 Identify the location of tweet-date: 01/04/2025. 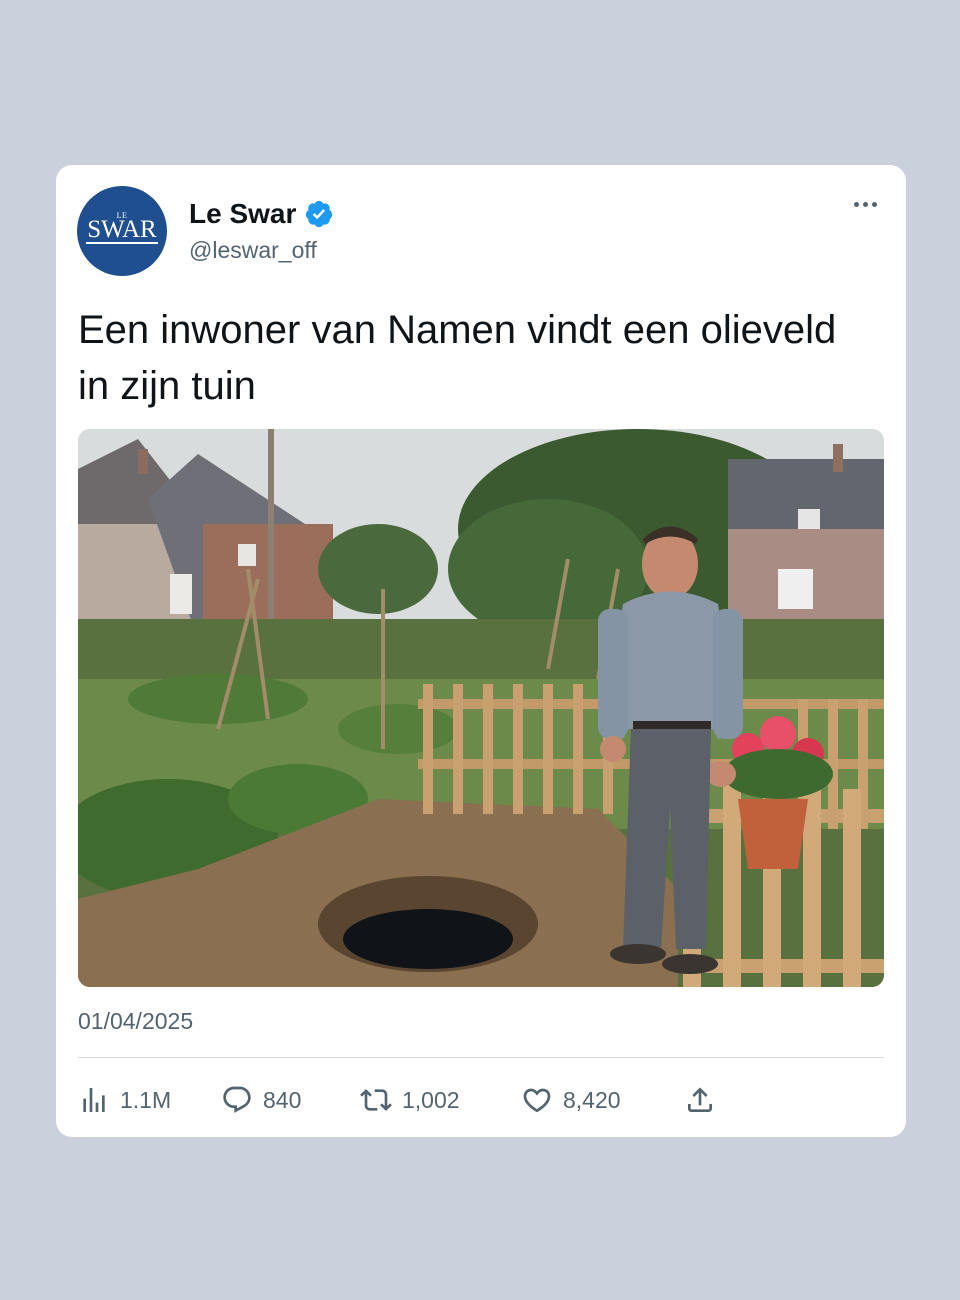
(135, 1021).